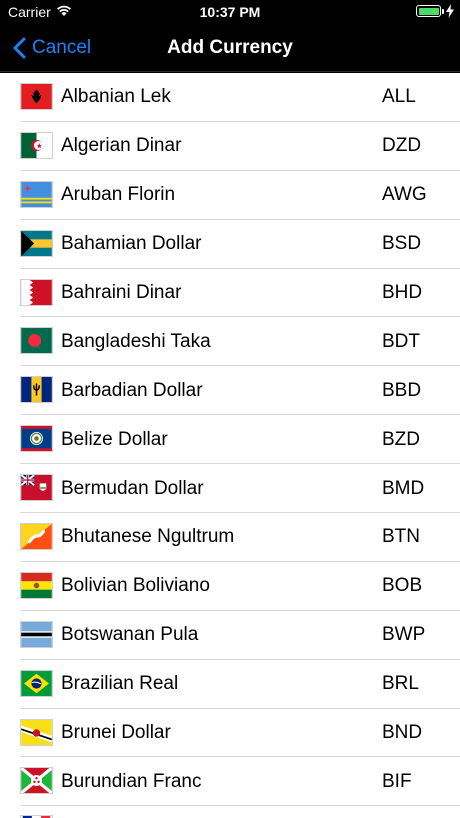 The width and height of the screenshot is (460, 818). I want to click on currency-row-bnd: Brunei Dollar BND, so click(230, 733).